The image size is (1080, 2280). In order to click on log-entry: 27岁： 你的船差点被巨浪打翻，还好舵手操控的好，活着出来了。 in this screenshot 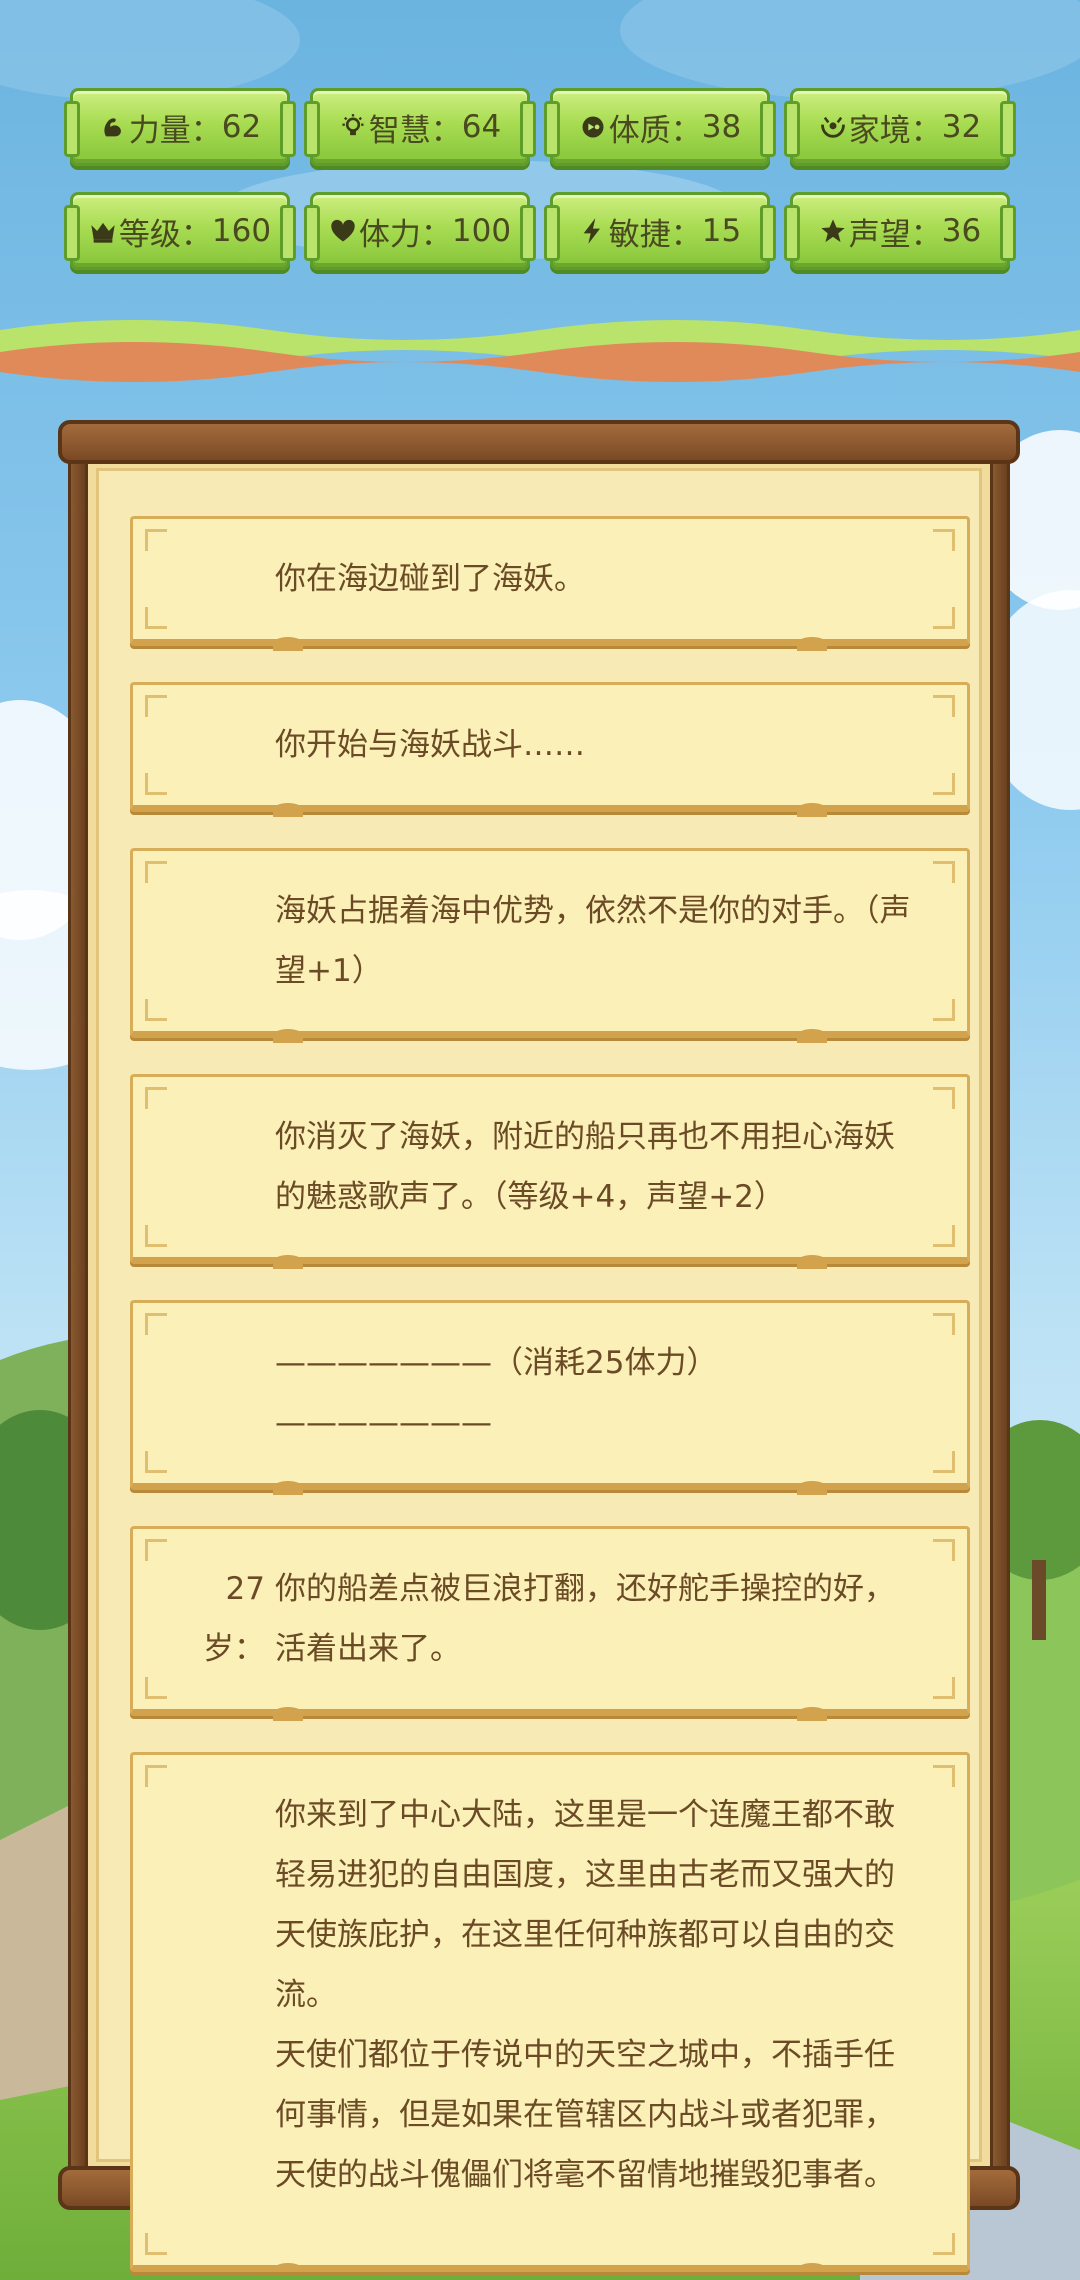, I will do `click(550, 1623)`.